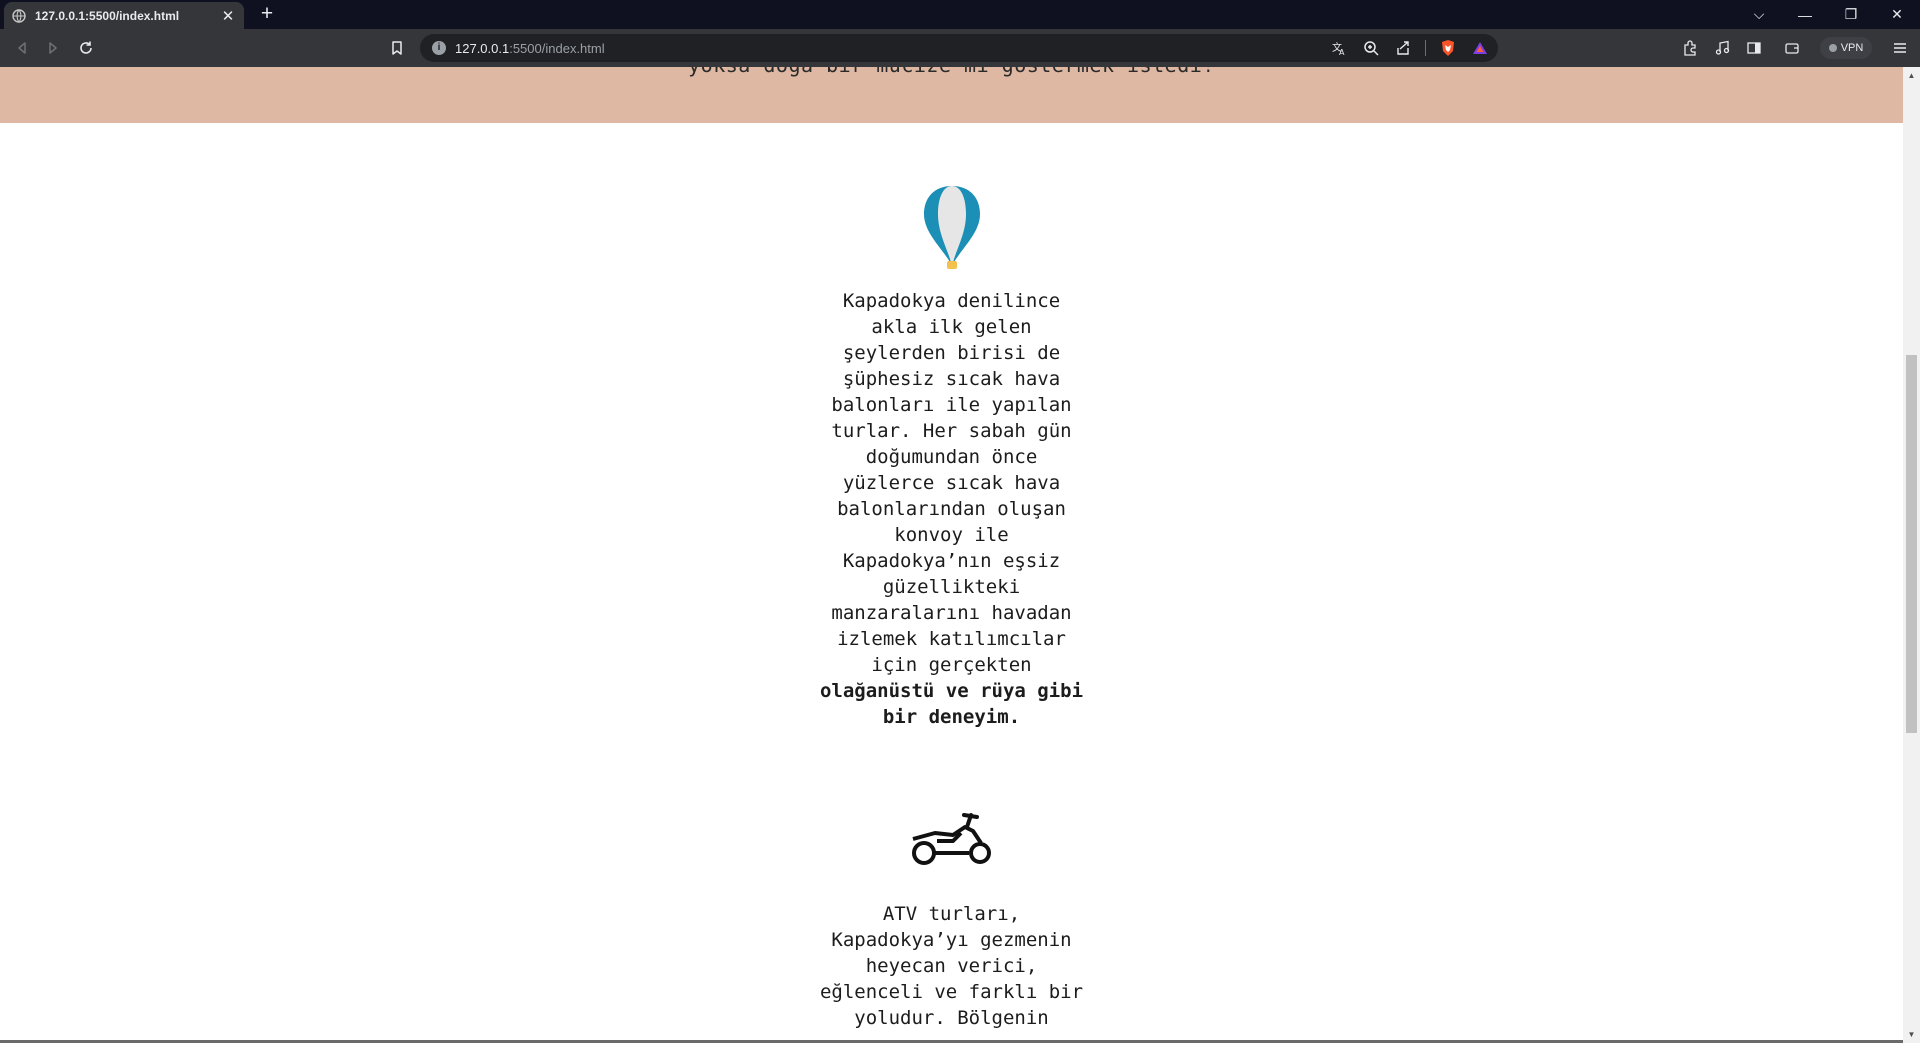 This screenshot has height=1043, width=1920. What do you see at coordinates (1900, 48) in the screenshot?
I see `menu-icon` at bounding box center [1900, 48].